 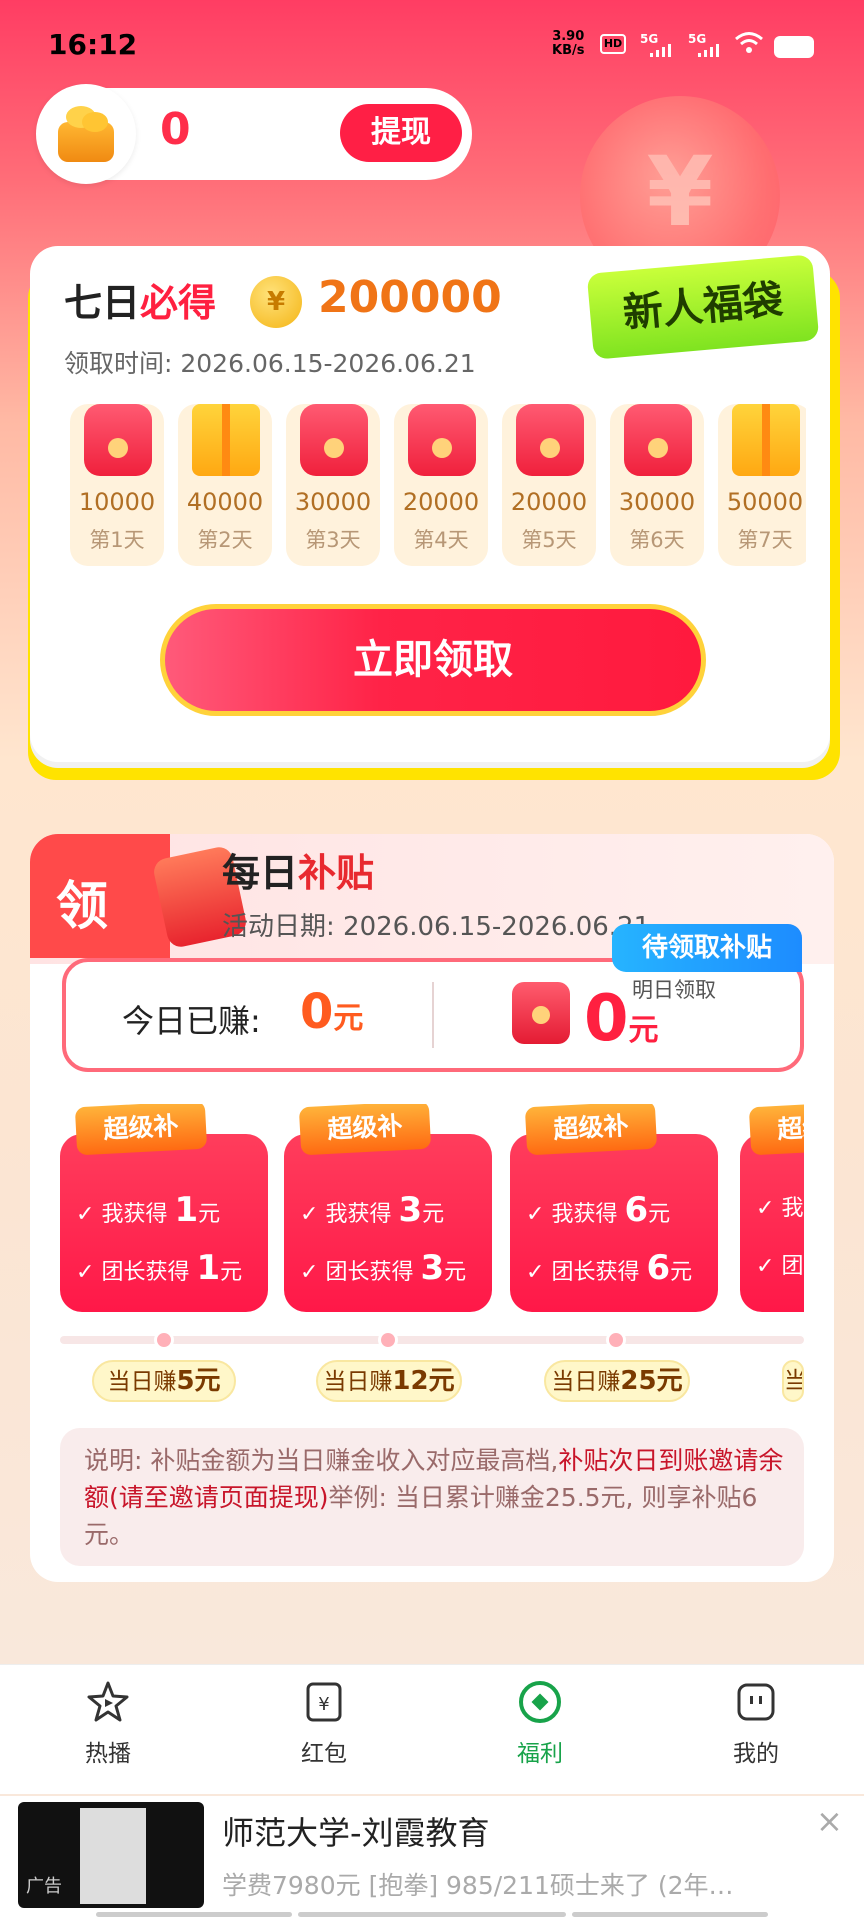 I want to click on today-earned-label: 今日已赚:, so click(x=191, y=1021).